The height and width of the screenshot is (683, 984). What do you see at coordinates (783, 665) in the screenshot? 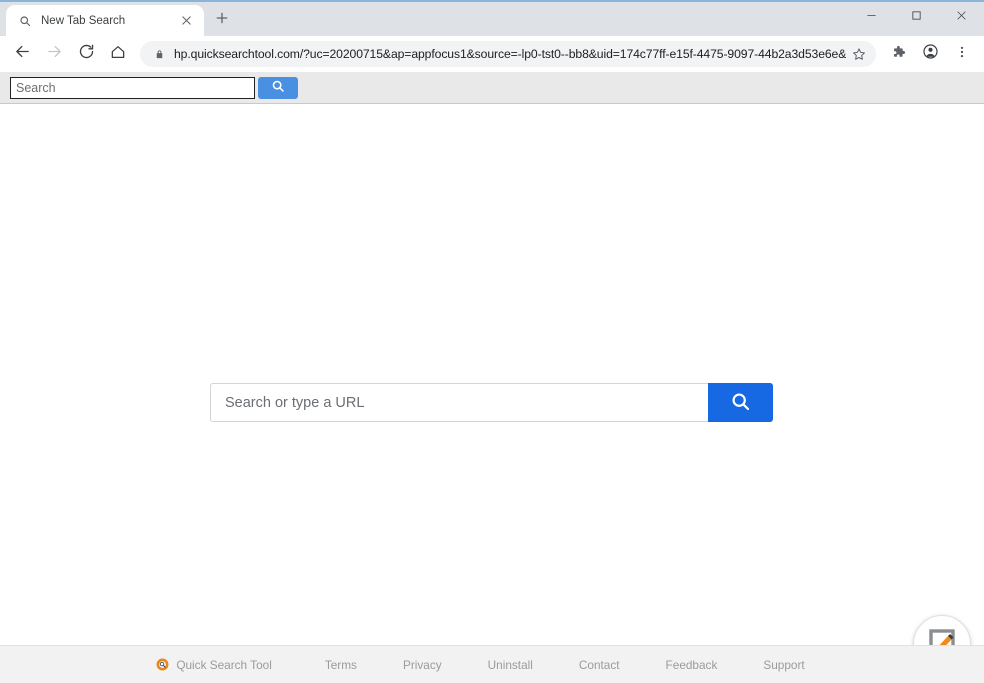
I see `footer-link-support: Support` at bounding box center [783, 665].